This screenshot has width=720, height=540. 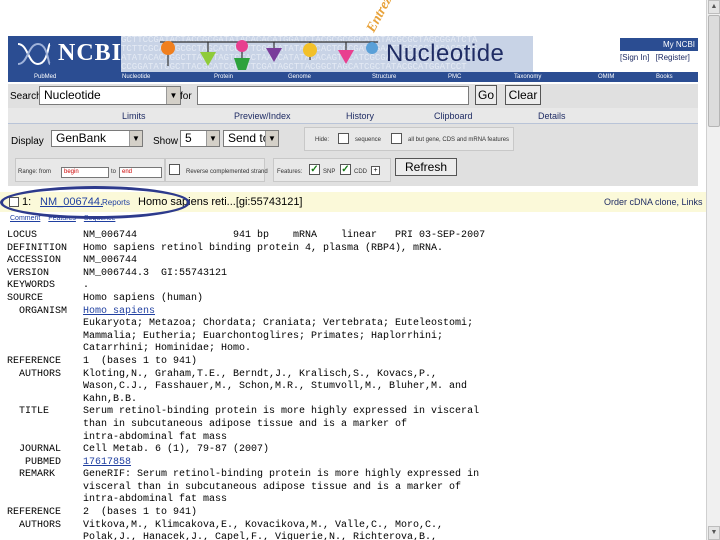 I want to click on snp-checkbox: ✓, so click(x=314, y=169).